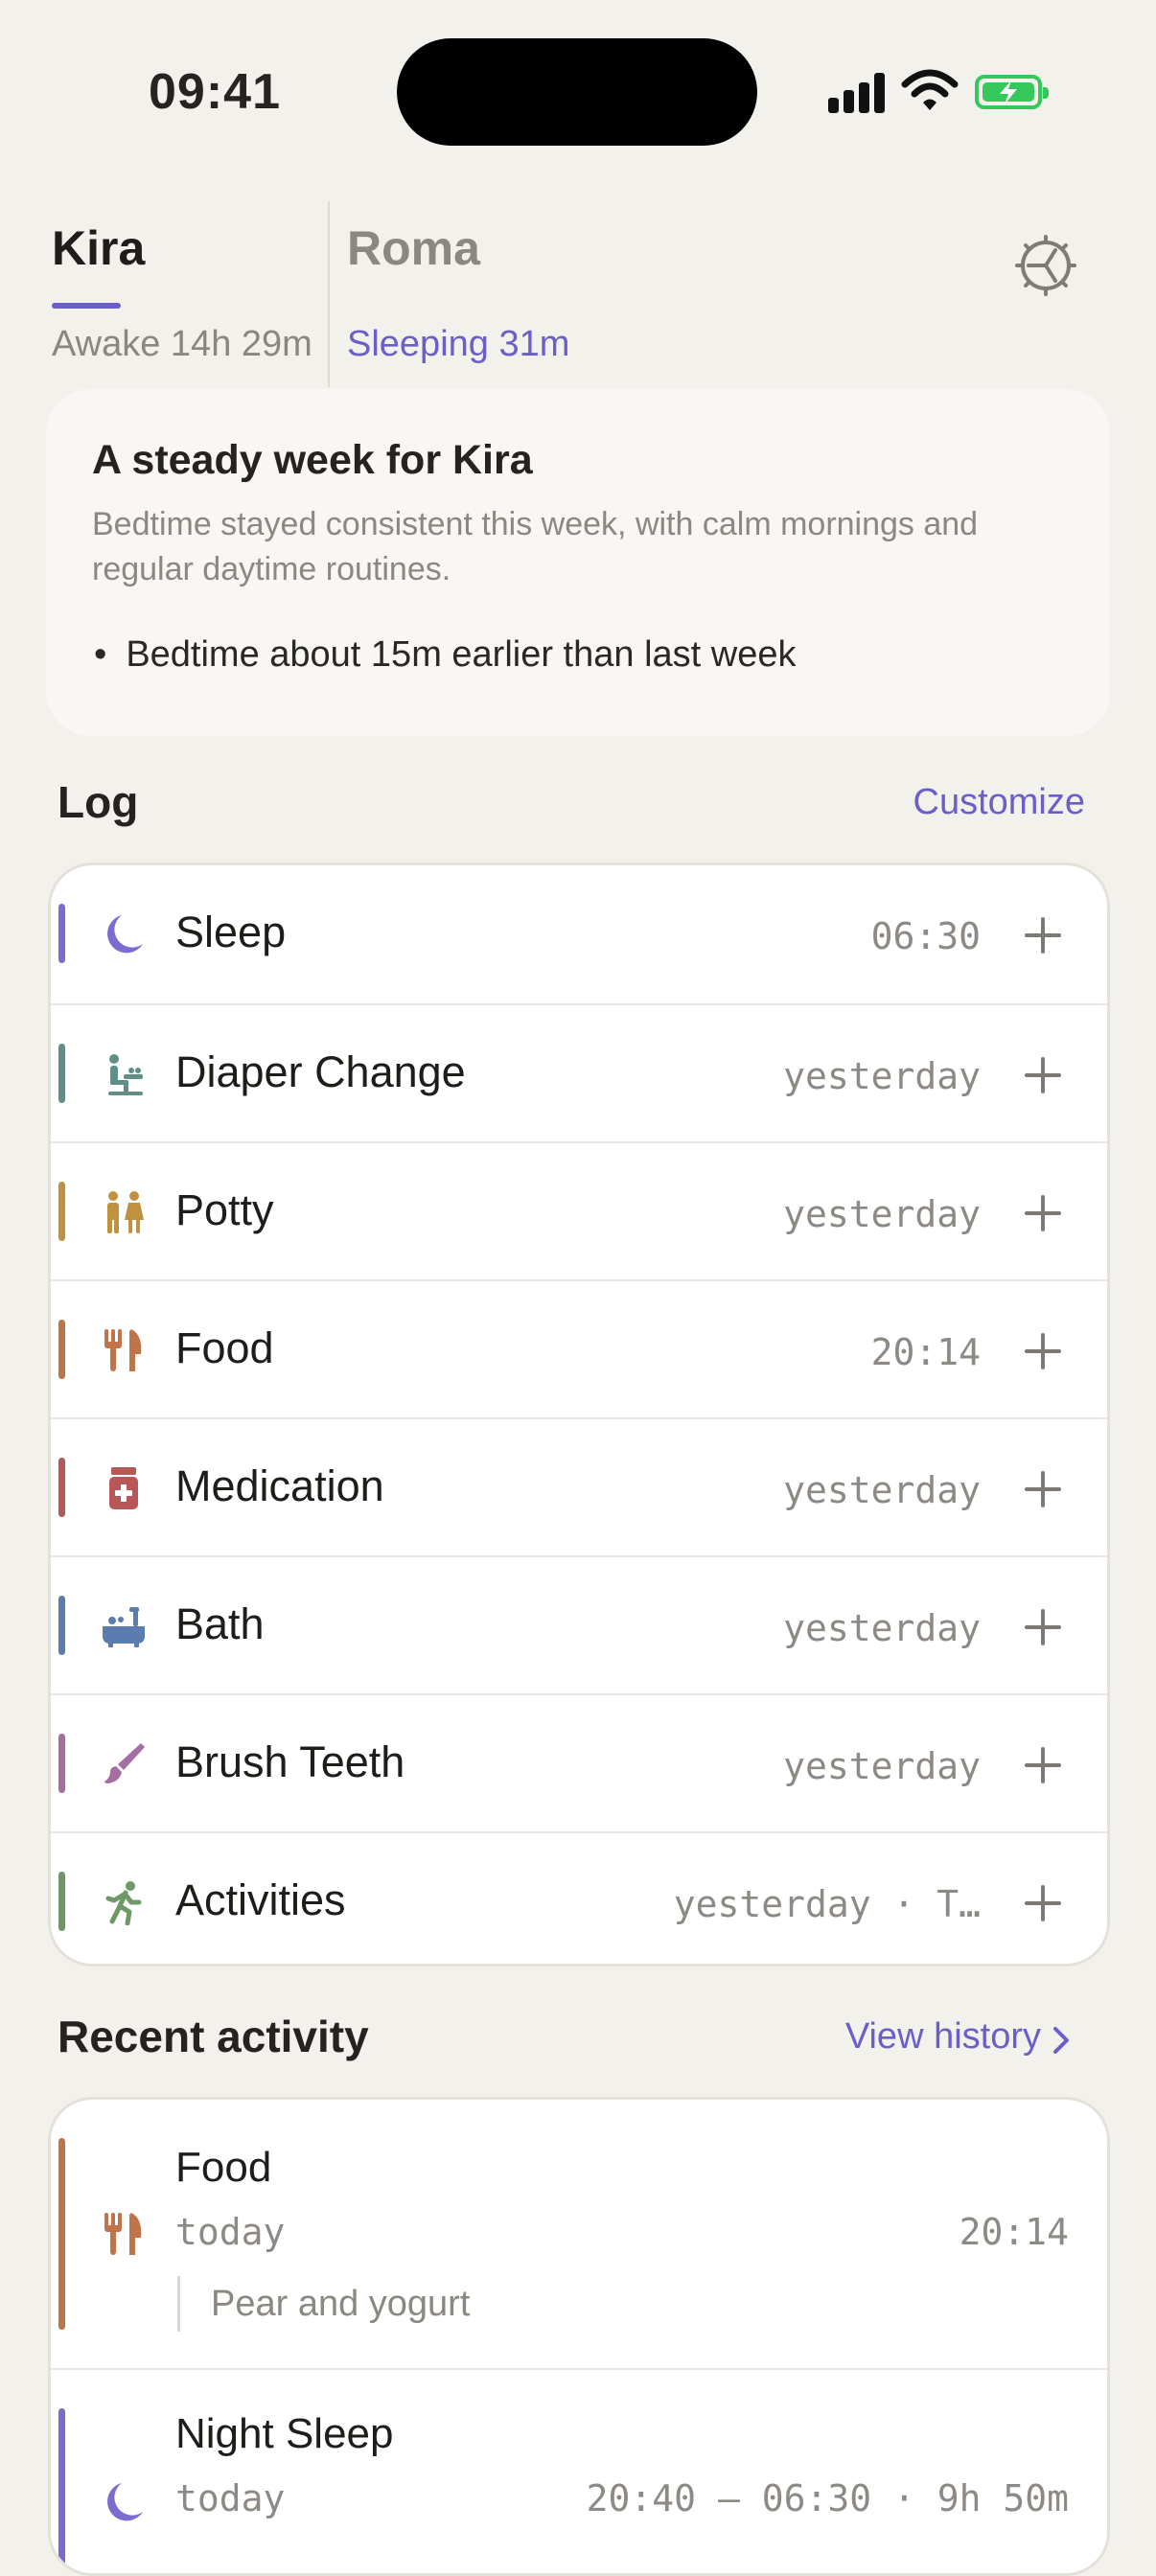 Image resolution: width=1156 pixels, height=2576 pixels. What do you see at coordinates (182, 292) in the screenshot?
I see `profile-tab-kira: Kira Awake 14h 29m` at bounding box center [182, 292].